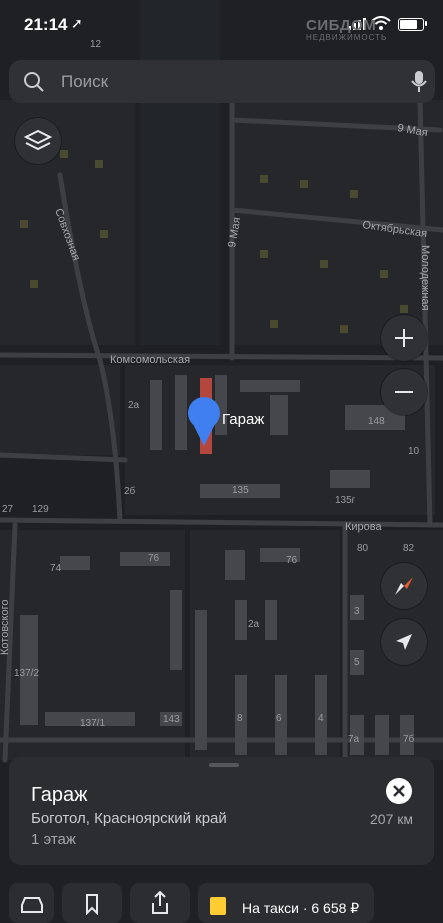 The image size is (443, 923). I want to click on layers-icon, so click(38, 140).